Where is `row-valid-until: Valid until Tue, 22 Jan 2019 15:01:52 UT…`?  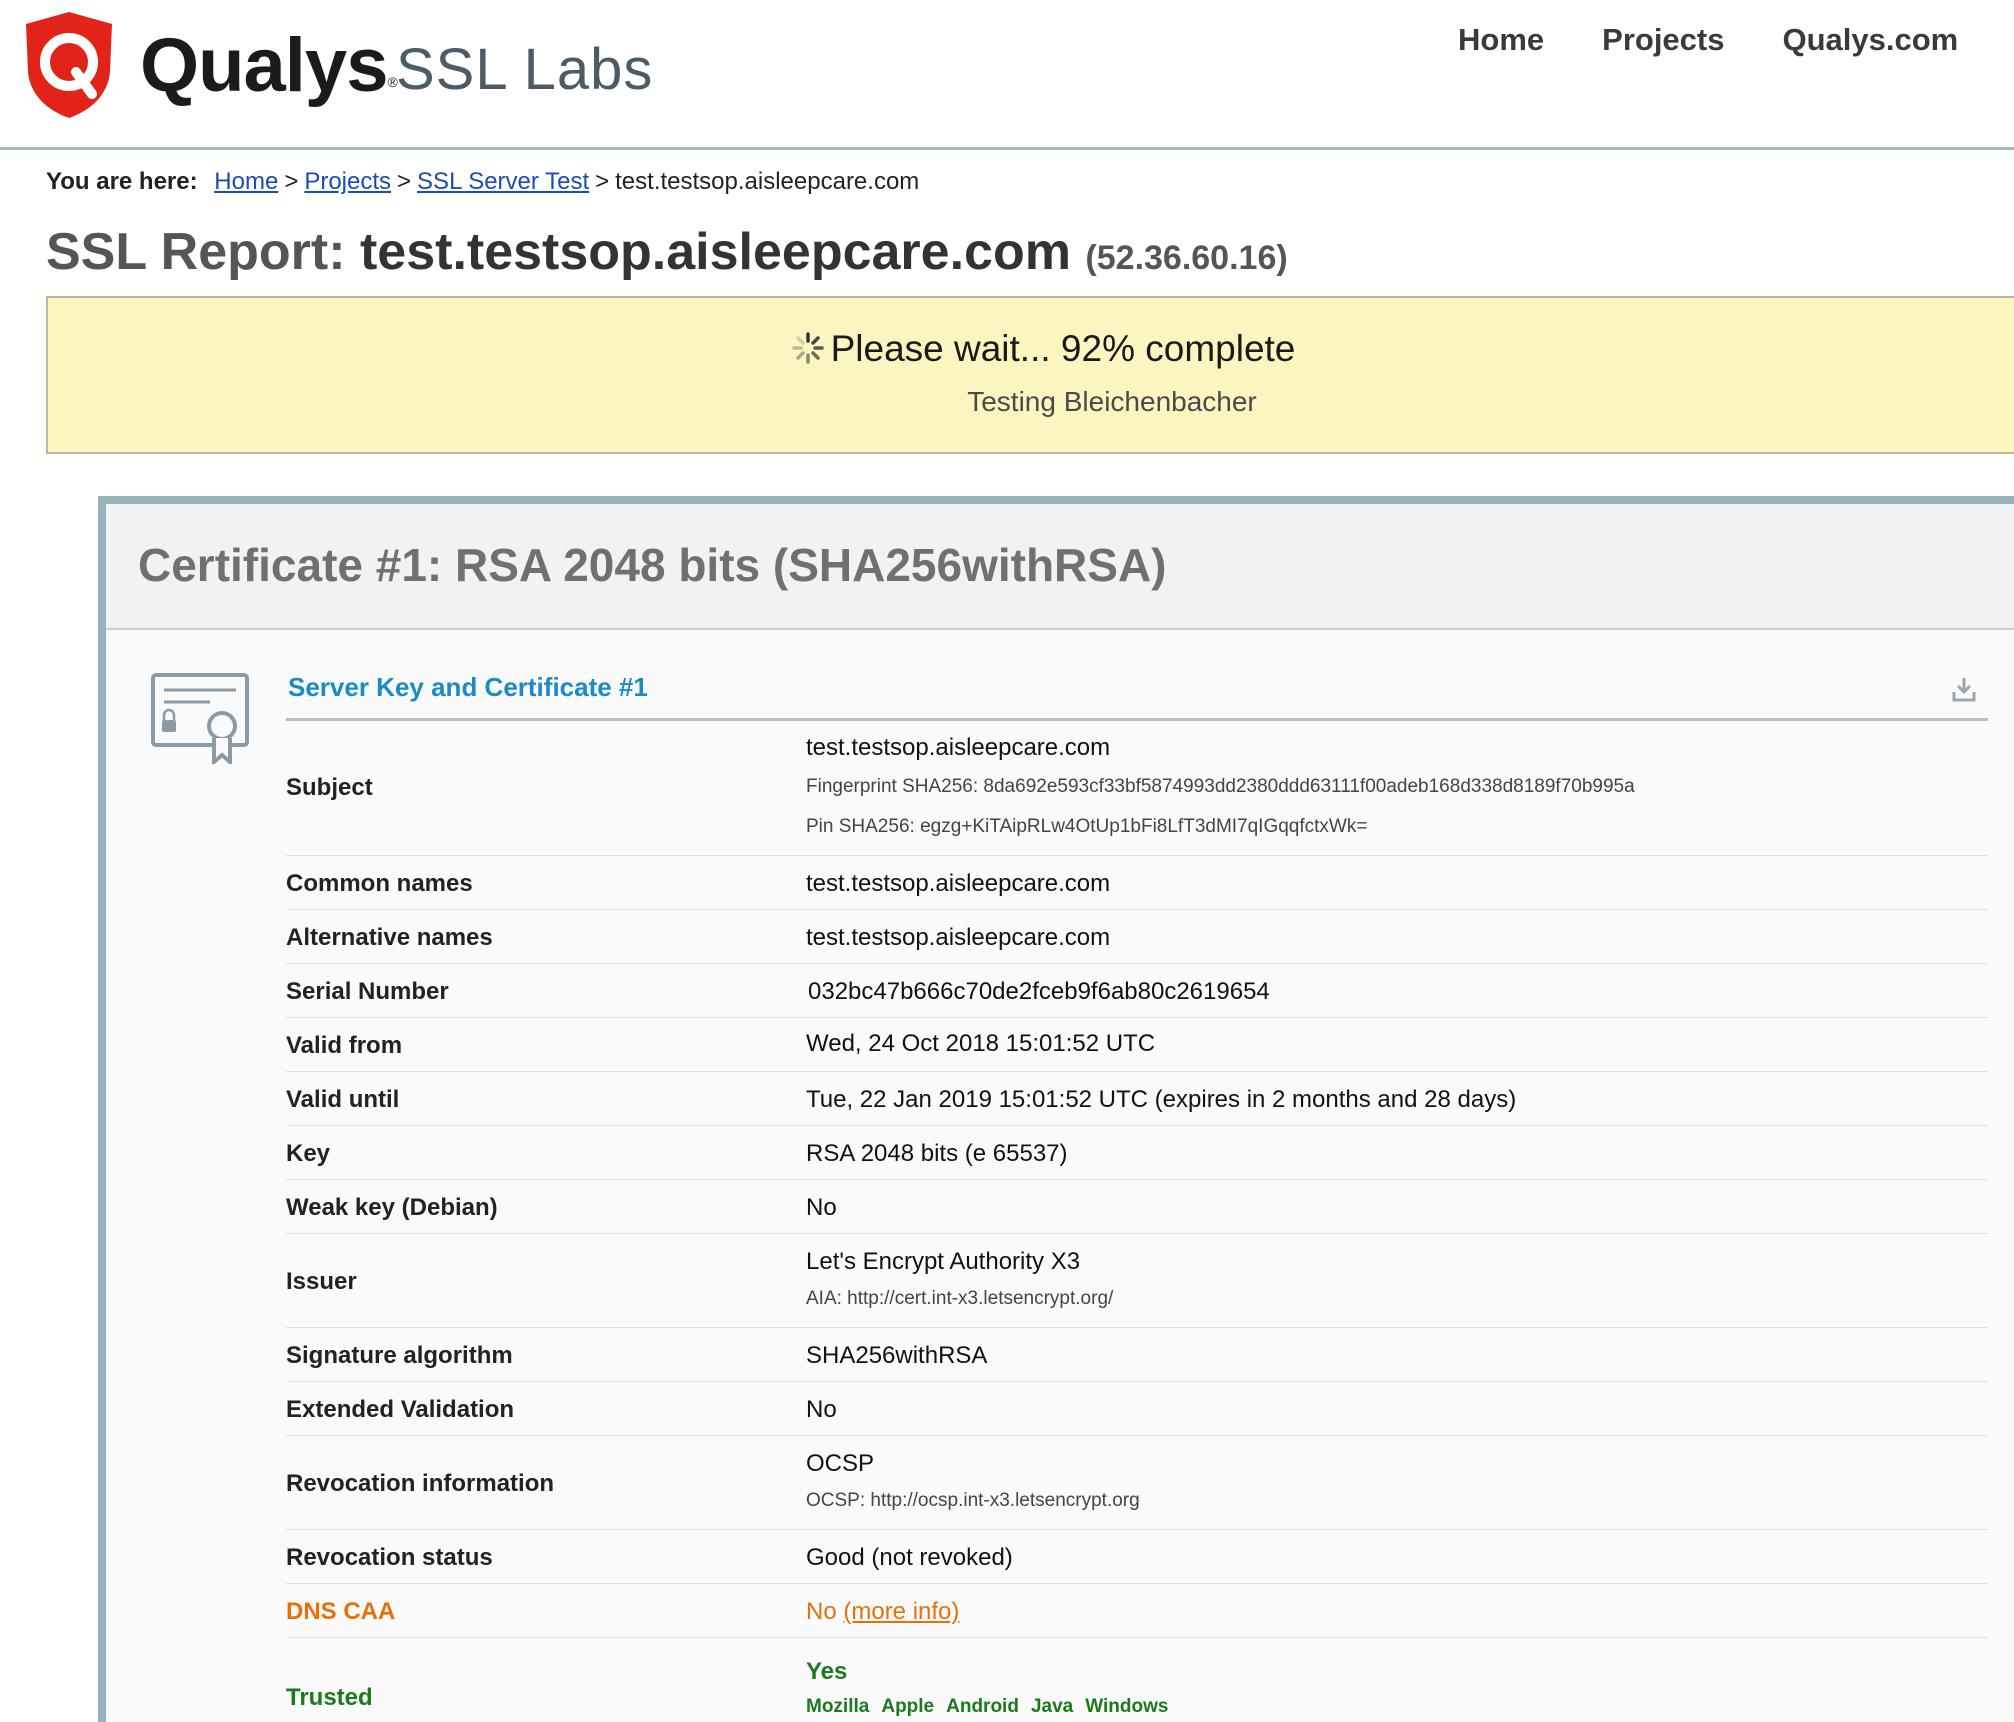 row-valid-until: Valid until Tue, 22 Jan 2019 15:01:52 UT… is located at coordinates (1137, 1099).